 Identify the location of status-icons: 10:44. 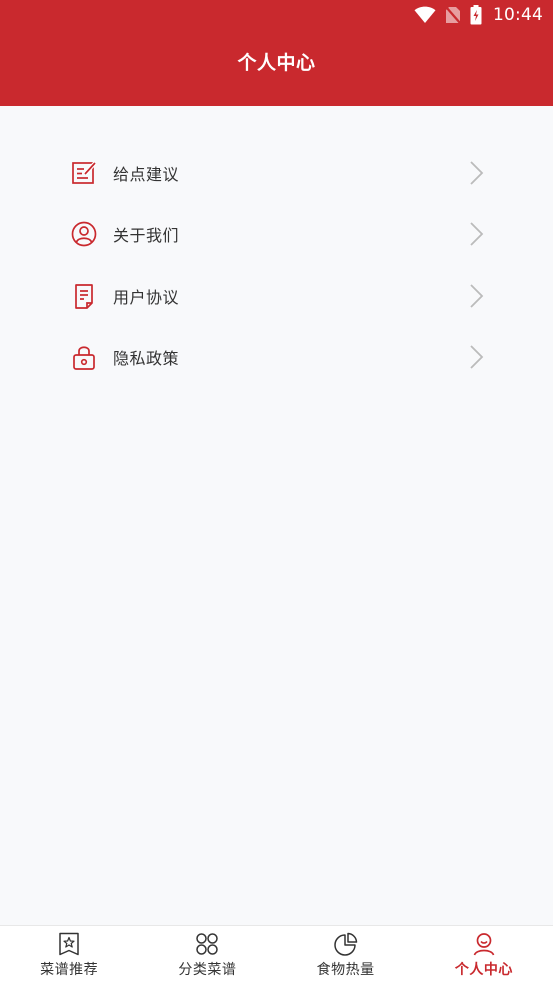
(478, 15).